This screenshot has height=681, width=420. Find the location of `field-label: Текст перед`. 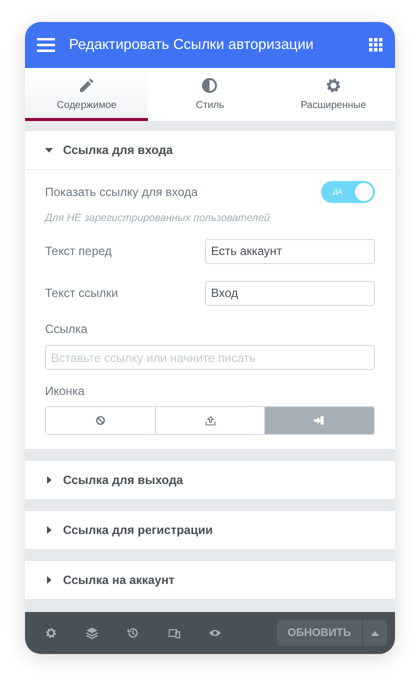

field-label: Текст перед is located at coordinates (78, 251).